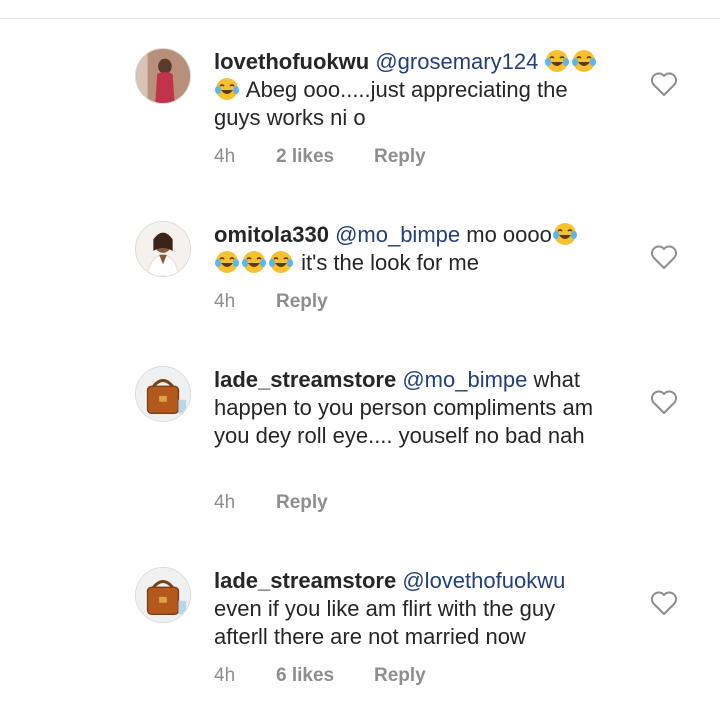 This screenshot has width=720, height=720. I want to click on comment-likes: 6 likes, so click(325, 676).